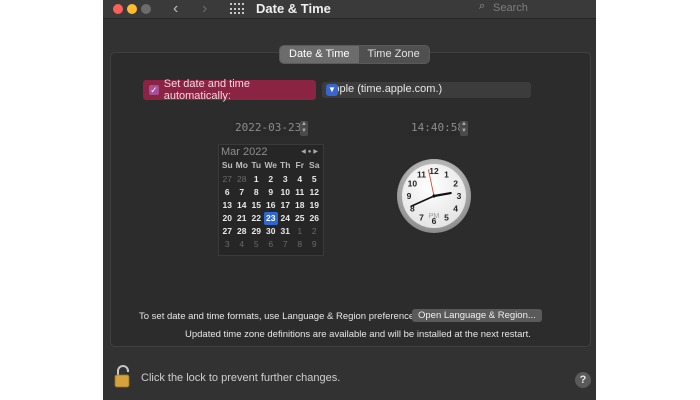  What do you see at coordinates (332, 90) in the screenshot?
I see `chevron-down-icon: ▼` at bounding box center [332, 90].